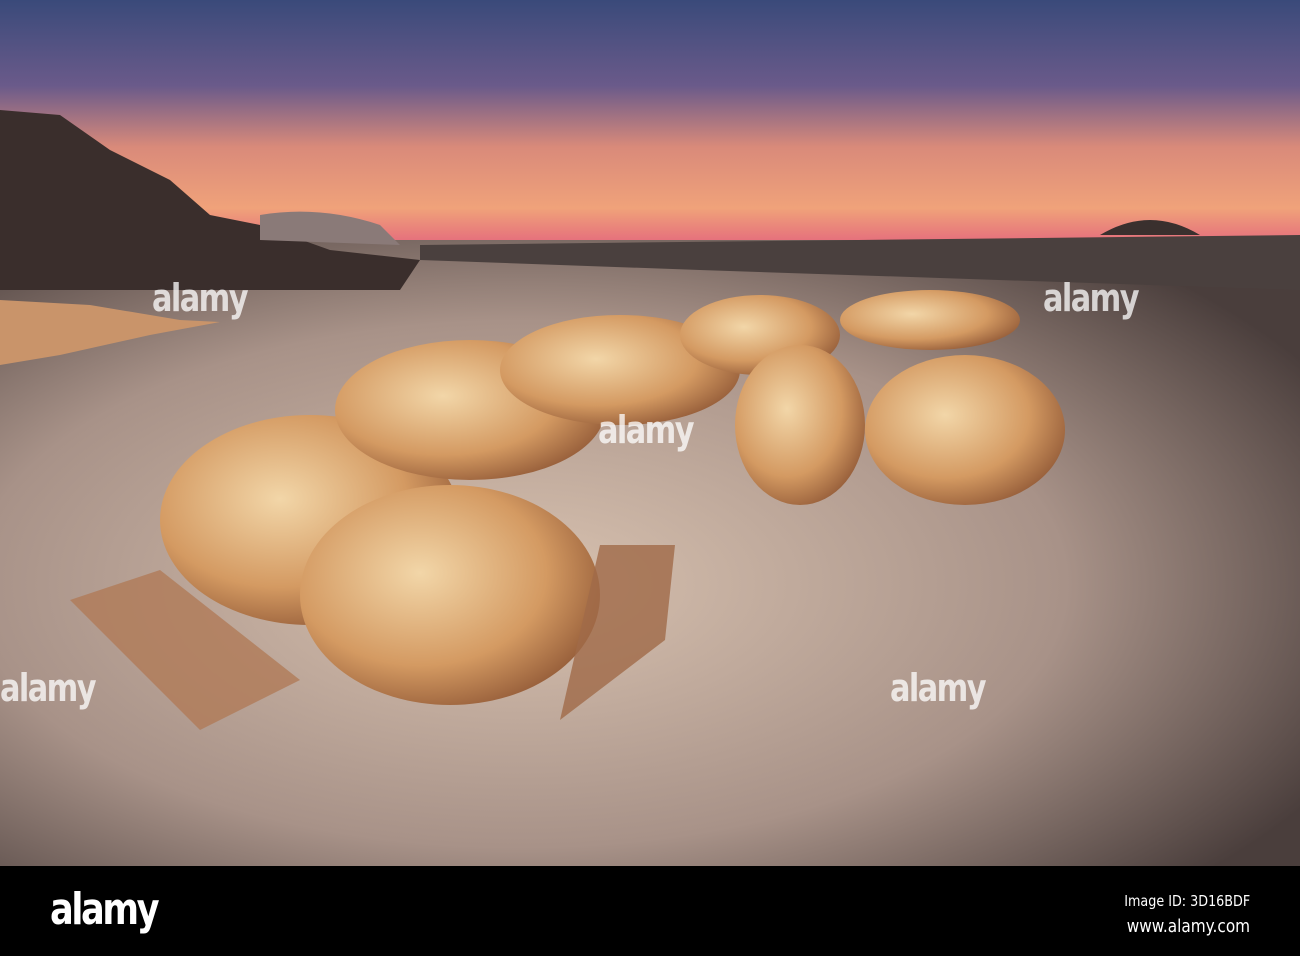 The image size is (1300, 956). What do you see at coordinates (650, 911) in the screenshot?
I see `footer-bar: alamy Image ID: 3D16BDF www.alamy.com` at bounding box center [650, 911].